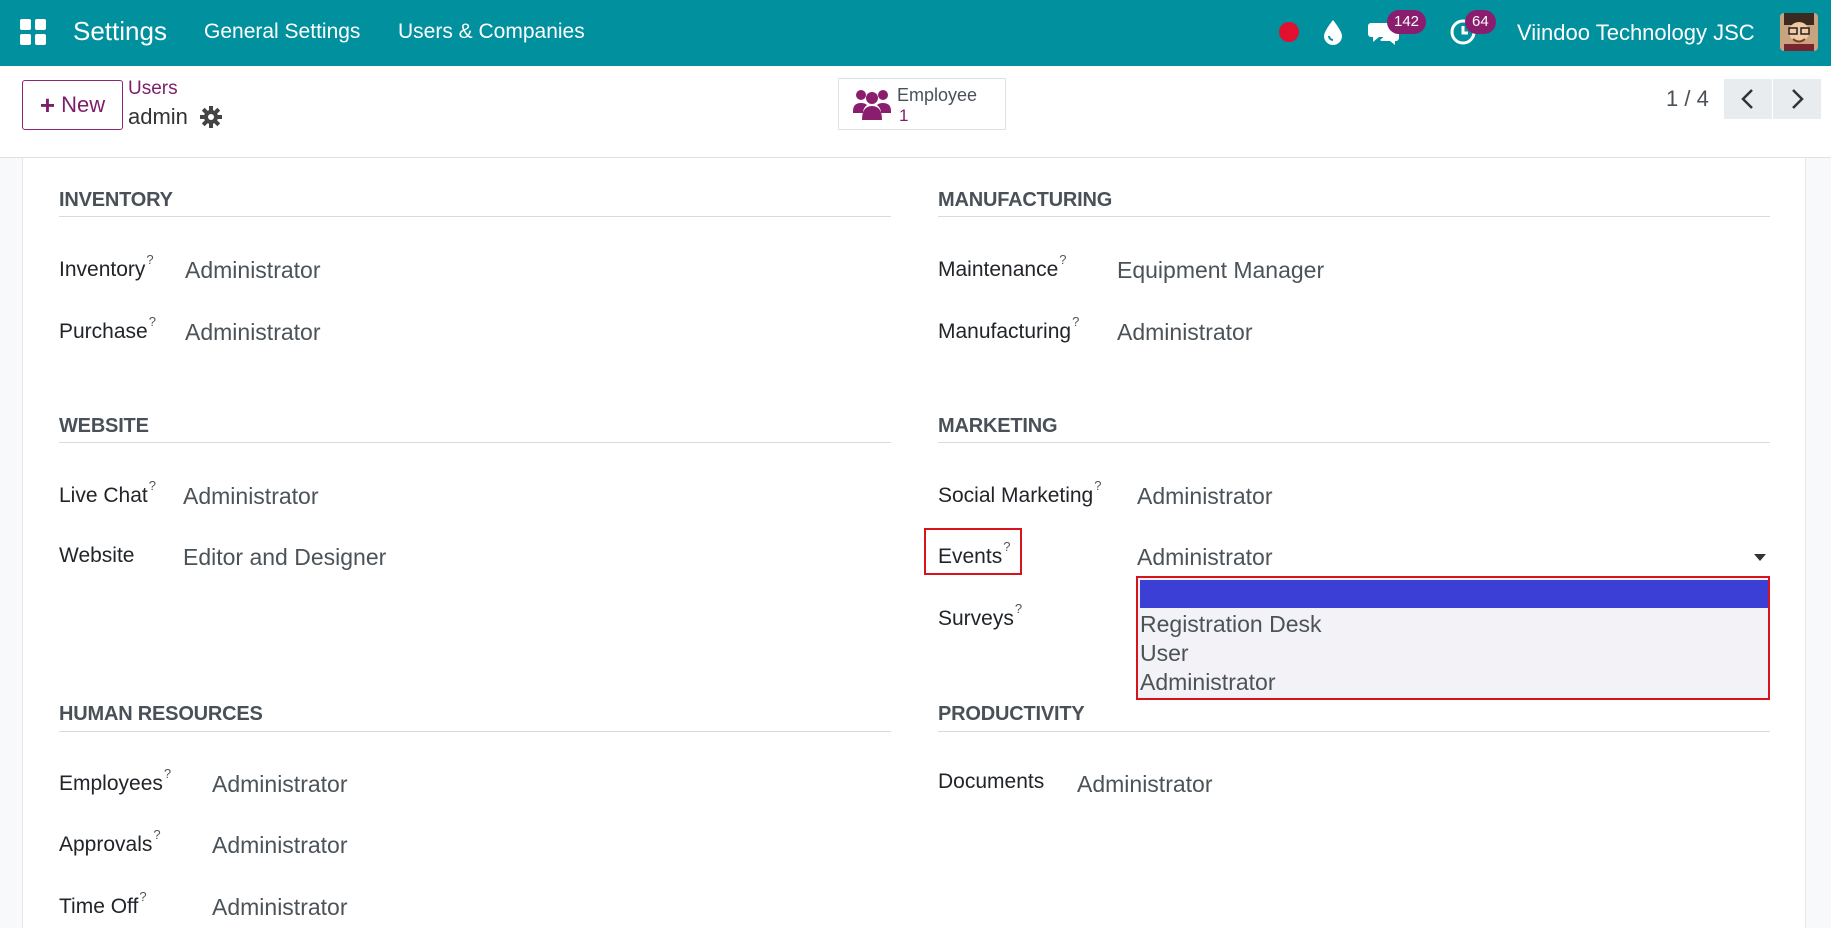 The height and width of the screenshot is (928, 1831). Describe the element at coordinates (974, 553) in the screenshot. I see `field-label-events: Events?` at that location.